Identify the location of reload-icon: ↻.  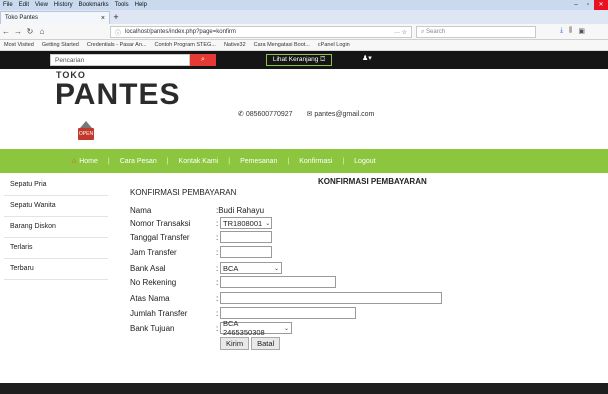
(30, 31).